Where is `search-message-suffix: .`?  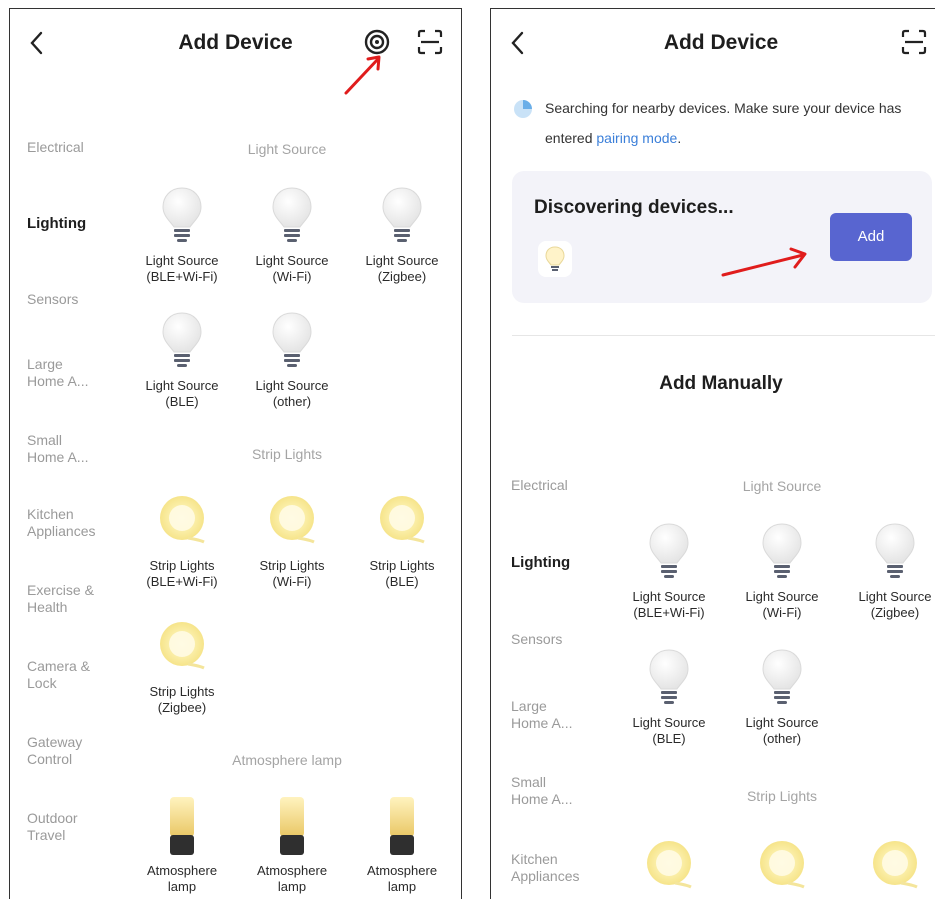 search-message-suffix: . is located at coordinates (679, 138).